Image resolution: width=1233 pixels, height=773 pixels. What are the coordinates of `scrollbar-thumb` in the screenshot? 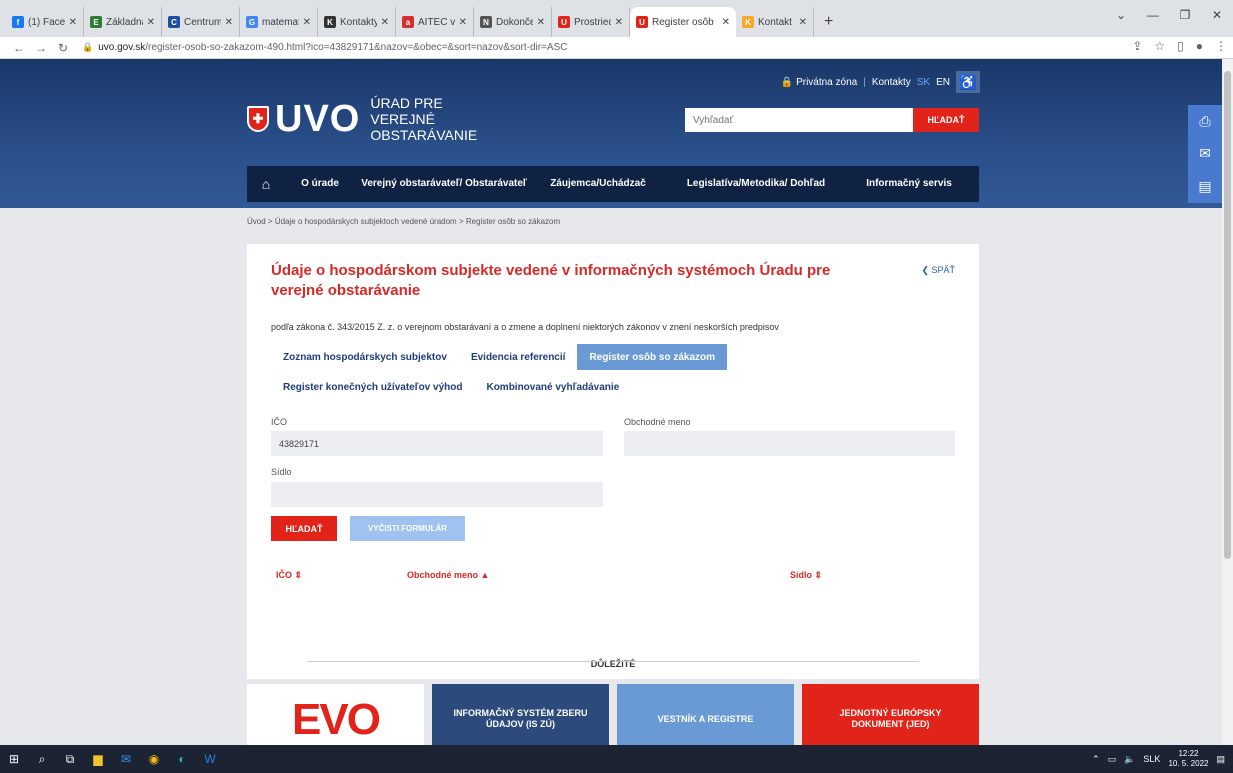 It's located at (1227, 315).